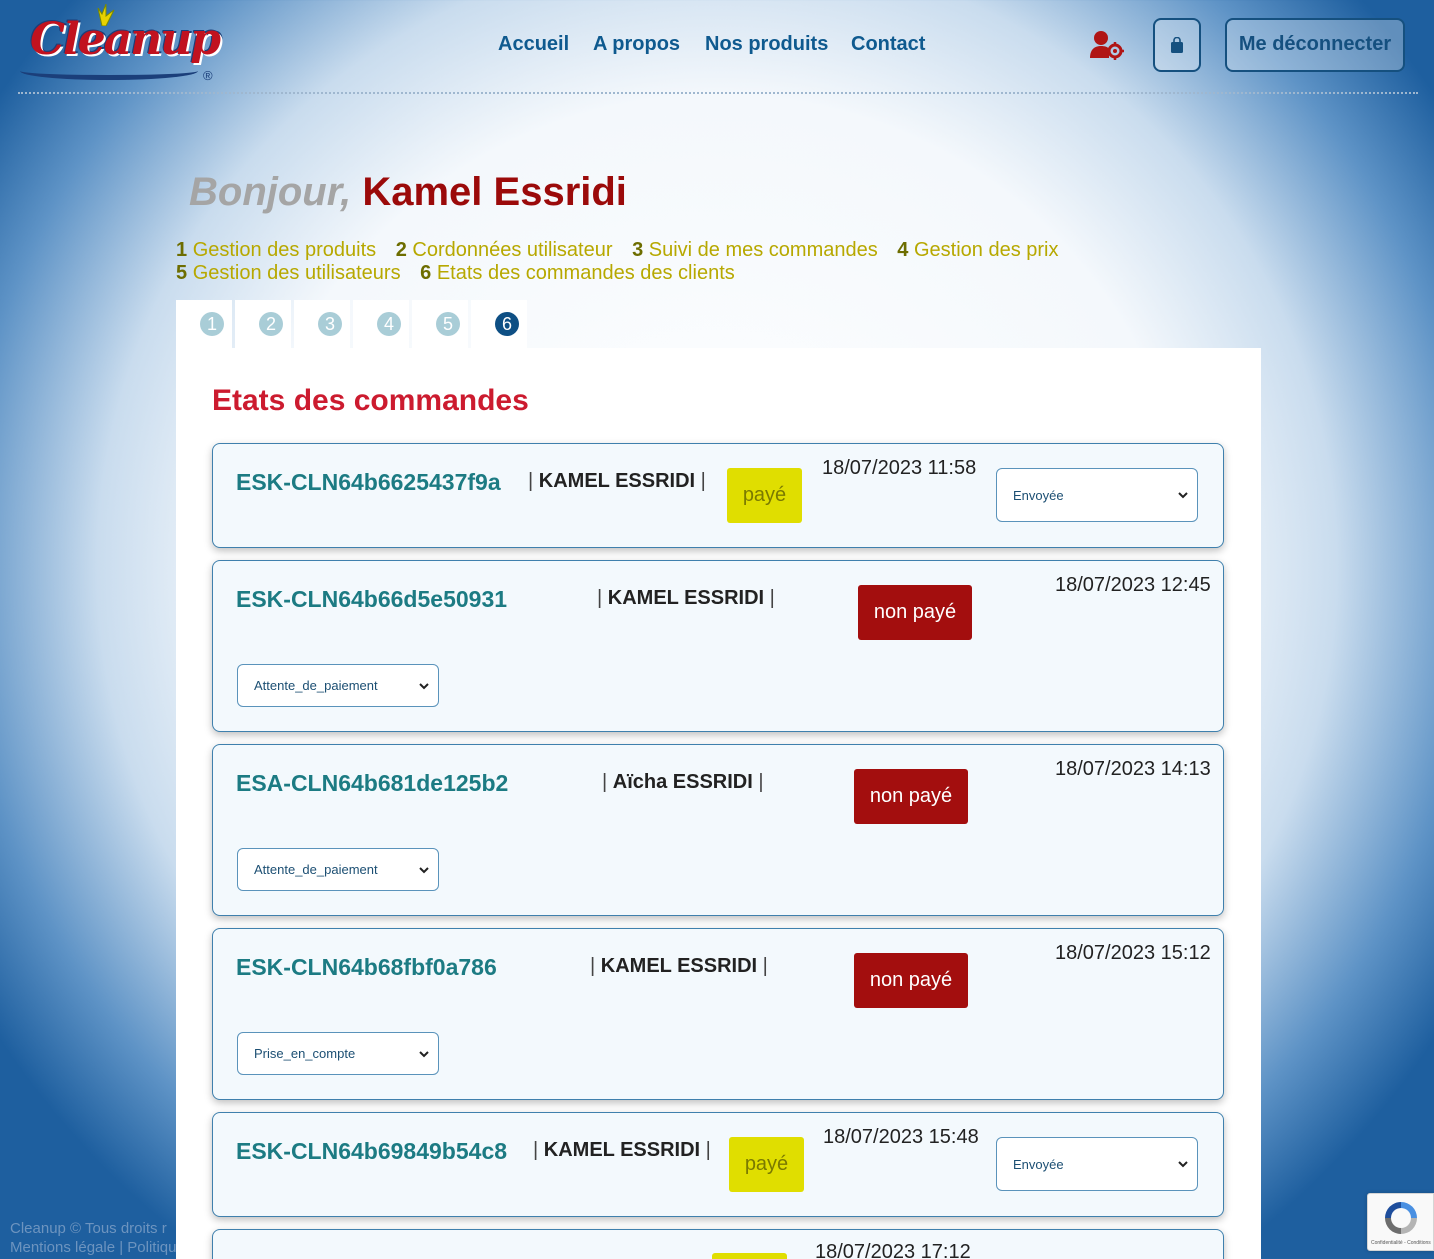  I want to click on tab-5: 5, so click(440, 325).